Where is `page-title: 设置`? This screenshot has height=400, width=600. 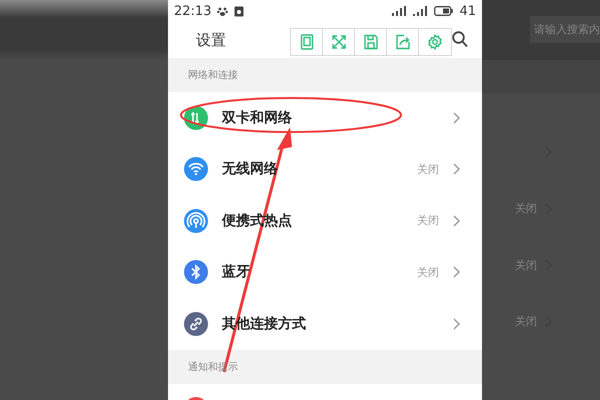 page-title: 设置 is located at coordinates (211, 40).